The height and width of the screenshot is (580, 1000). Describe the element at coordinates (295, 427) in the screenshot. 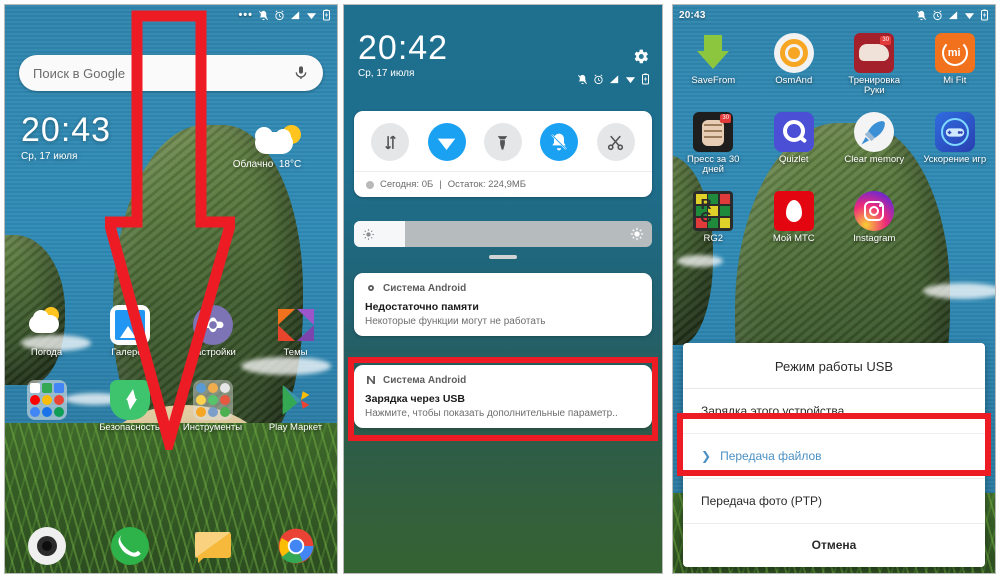

I see `app-label: Play Маркет` at that location.